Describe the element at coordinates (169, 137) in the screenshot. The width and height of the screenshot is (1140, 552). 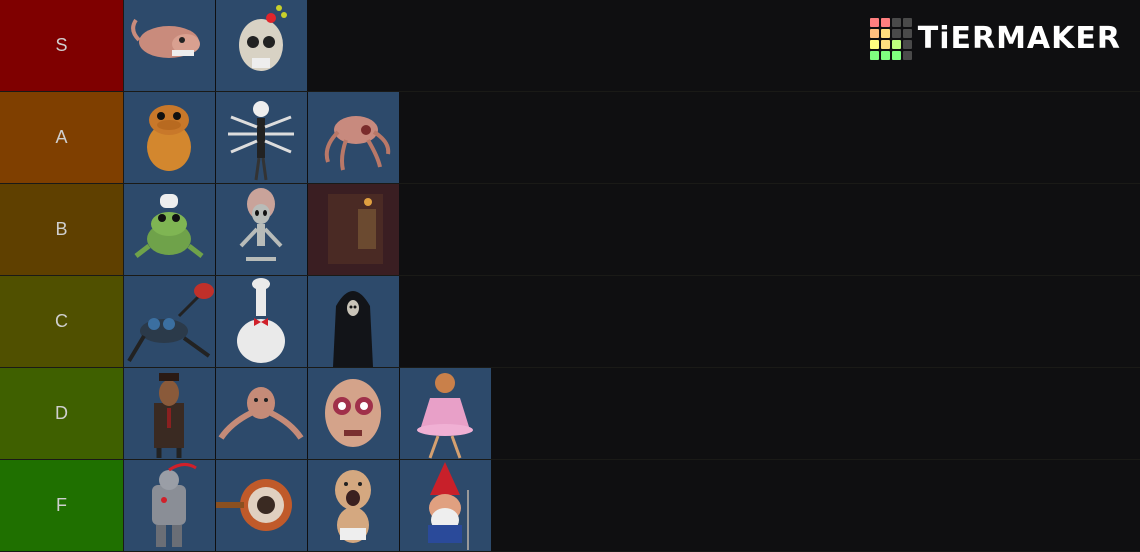
I see `orange-duck-creature-icon` at that location.